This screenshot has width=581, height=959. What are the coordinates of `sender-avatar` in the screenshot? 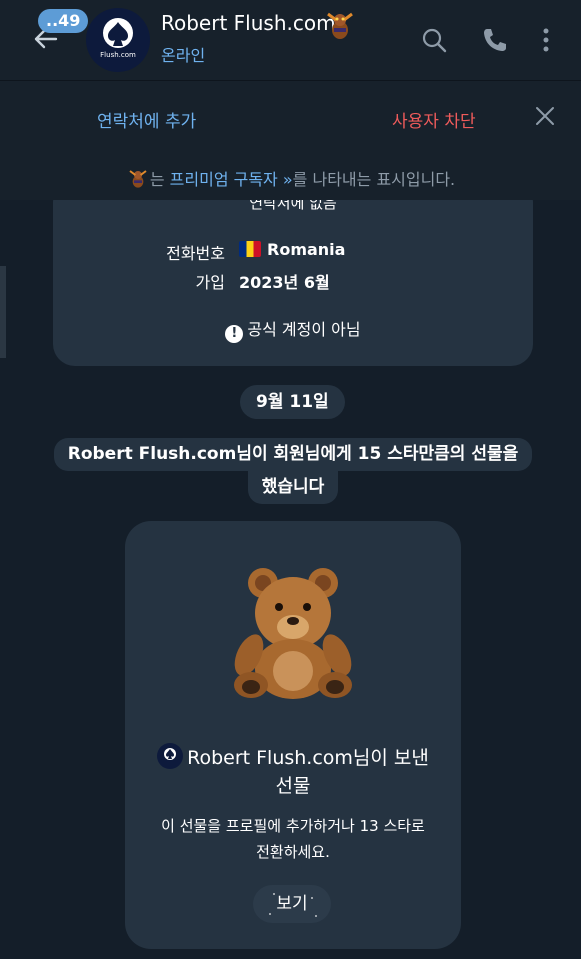 It's located at (170, 756).